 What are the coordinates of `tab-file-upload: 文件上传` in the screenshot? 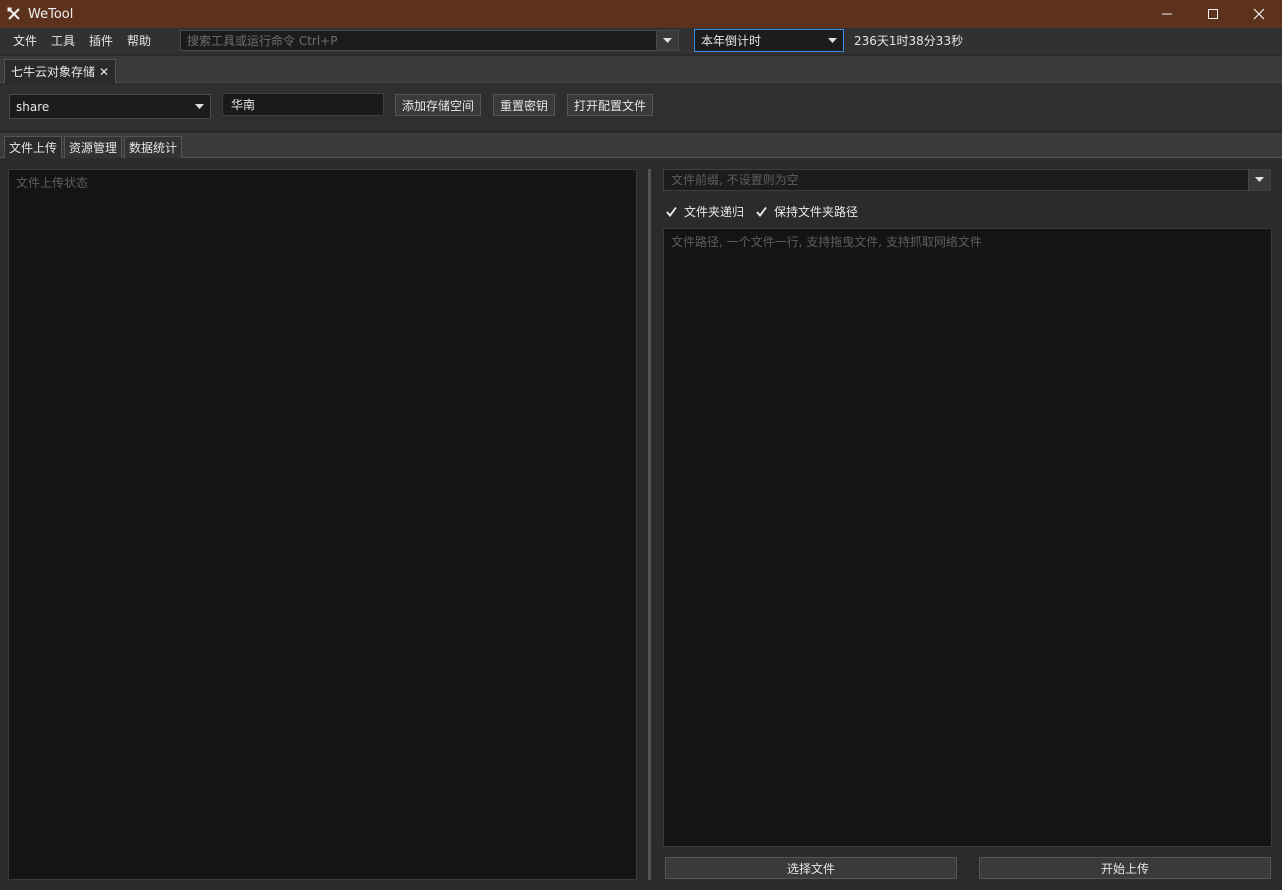 It's located at (33, 147).